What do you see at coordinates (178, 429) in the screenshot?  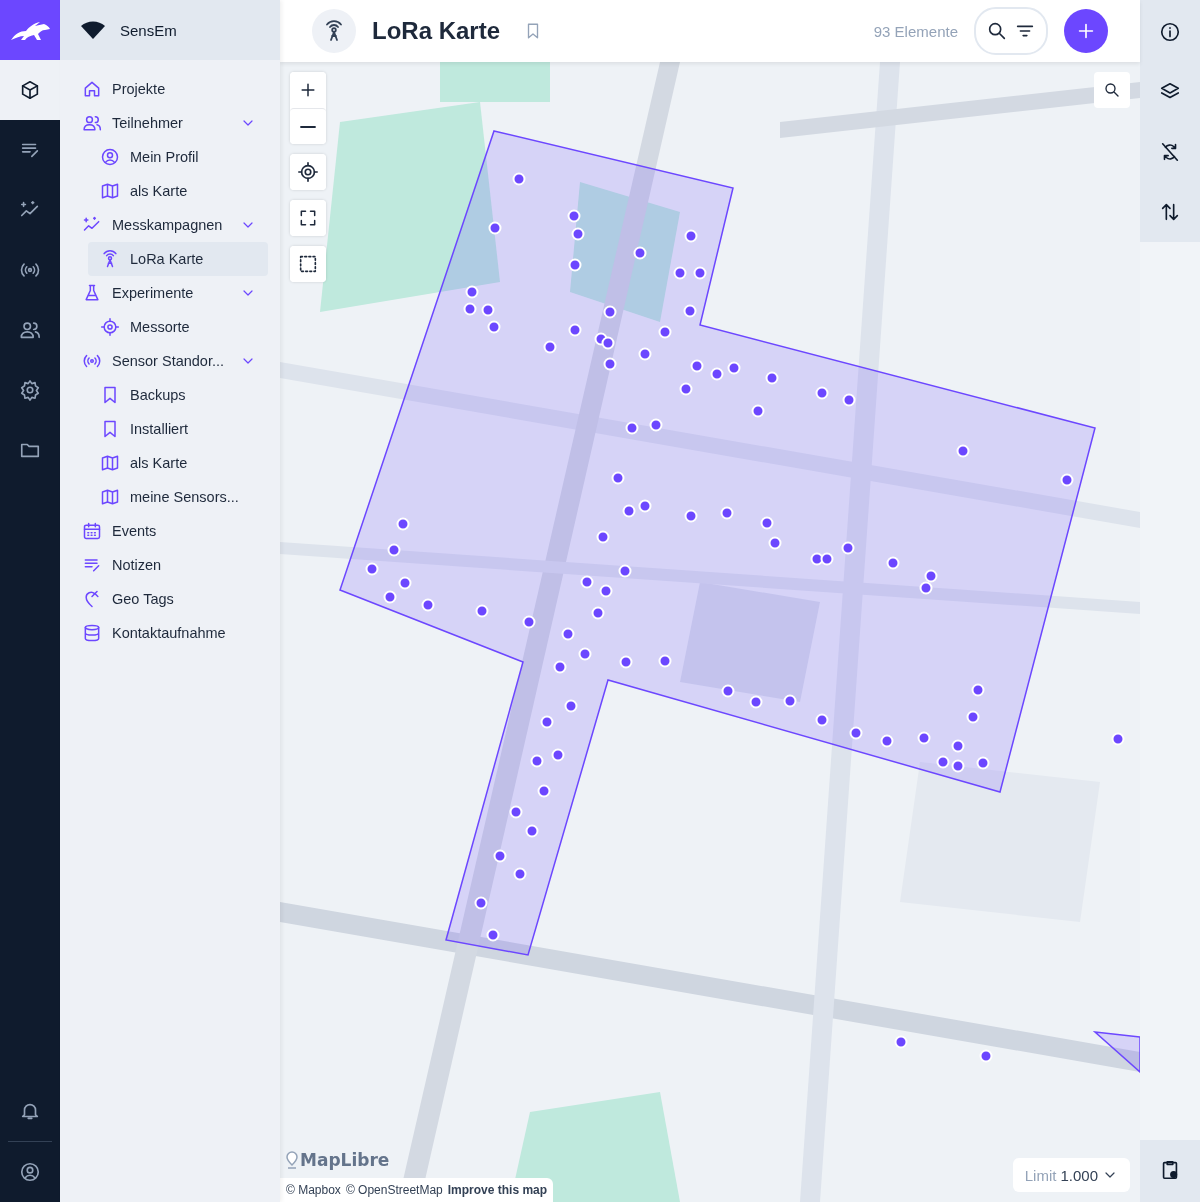 I see `nav-item: Installiert` at bounding box center [178, 429].